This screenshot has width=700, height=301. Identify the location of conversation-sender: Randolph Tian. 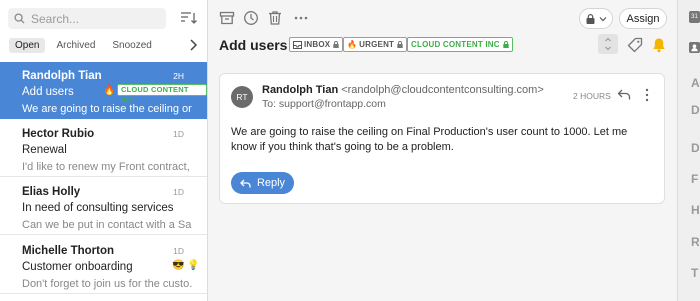
(62, 76).